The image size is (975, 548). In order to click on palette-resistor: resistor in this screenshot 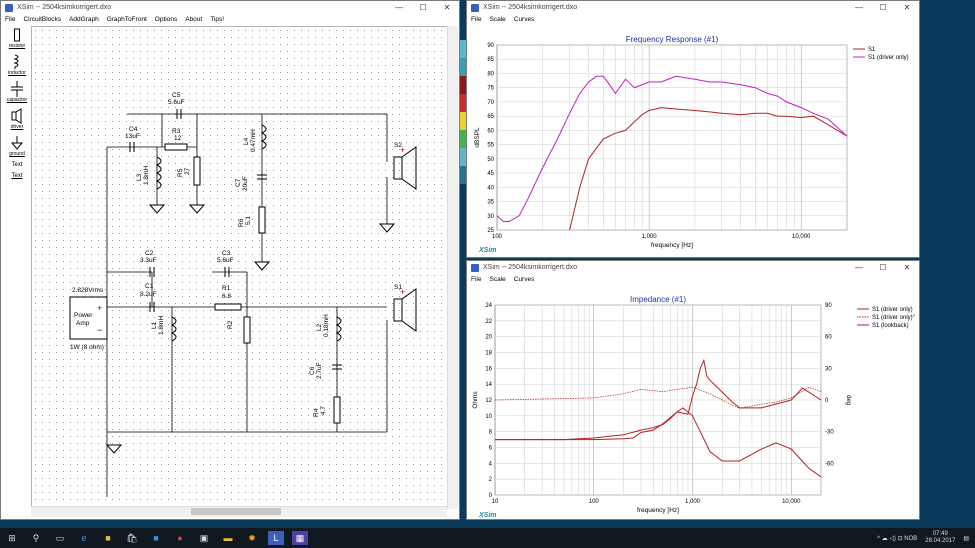, I will do `click(17, 38)`.